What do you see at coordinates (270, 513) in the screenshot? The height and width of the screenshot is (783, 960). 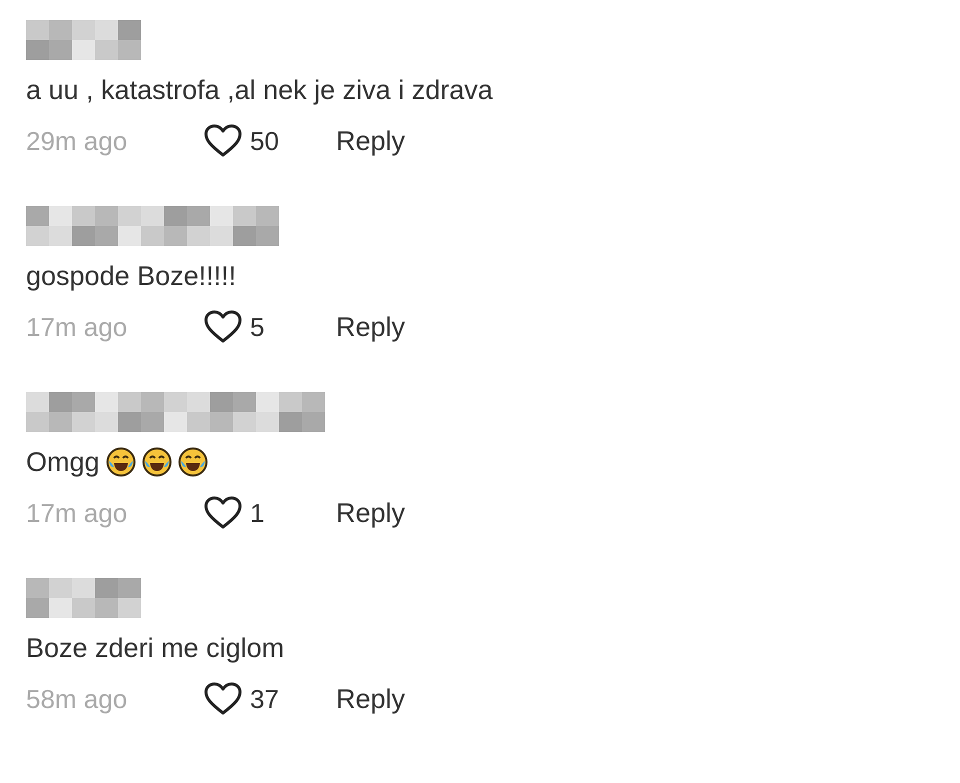 I see `like-button: 1` at bounding box center [270, 513].